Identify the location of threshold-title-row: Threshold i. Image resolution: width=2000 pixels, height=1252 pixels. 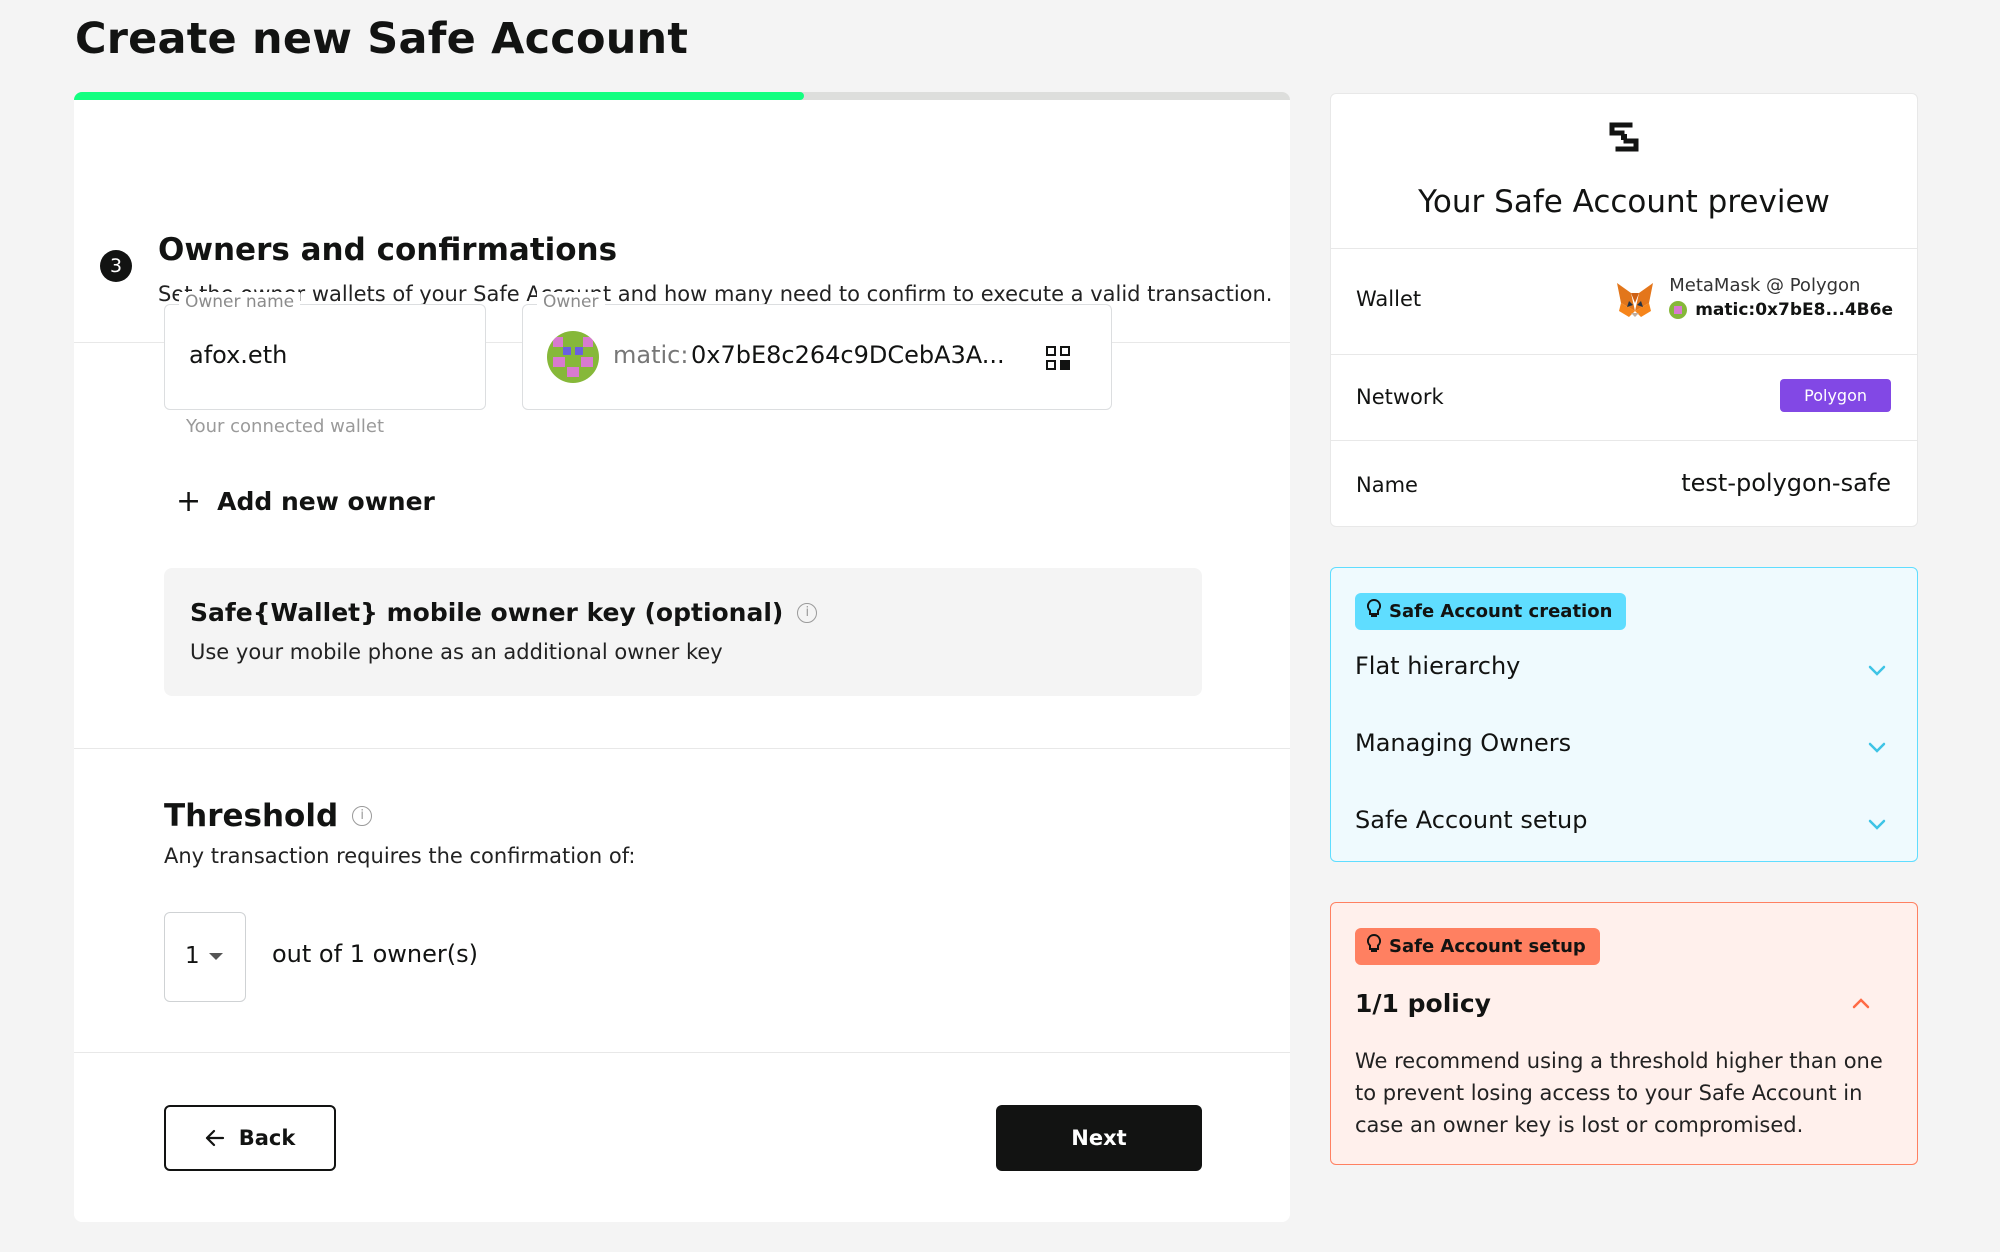
(268, 816).